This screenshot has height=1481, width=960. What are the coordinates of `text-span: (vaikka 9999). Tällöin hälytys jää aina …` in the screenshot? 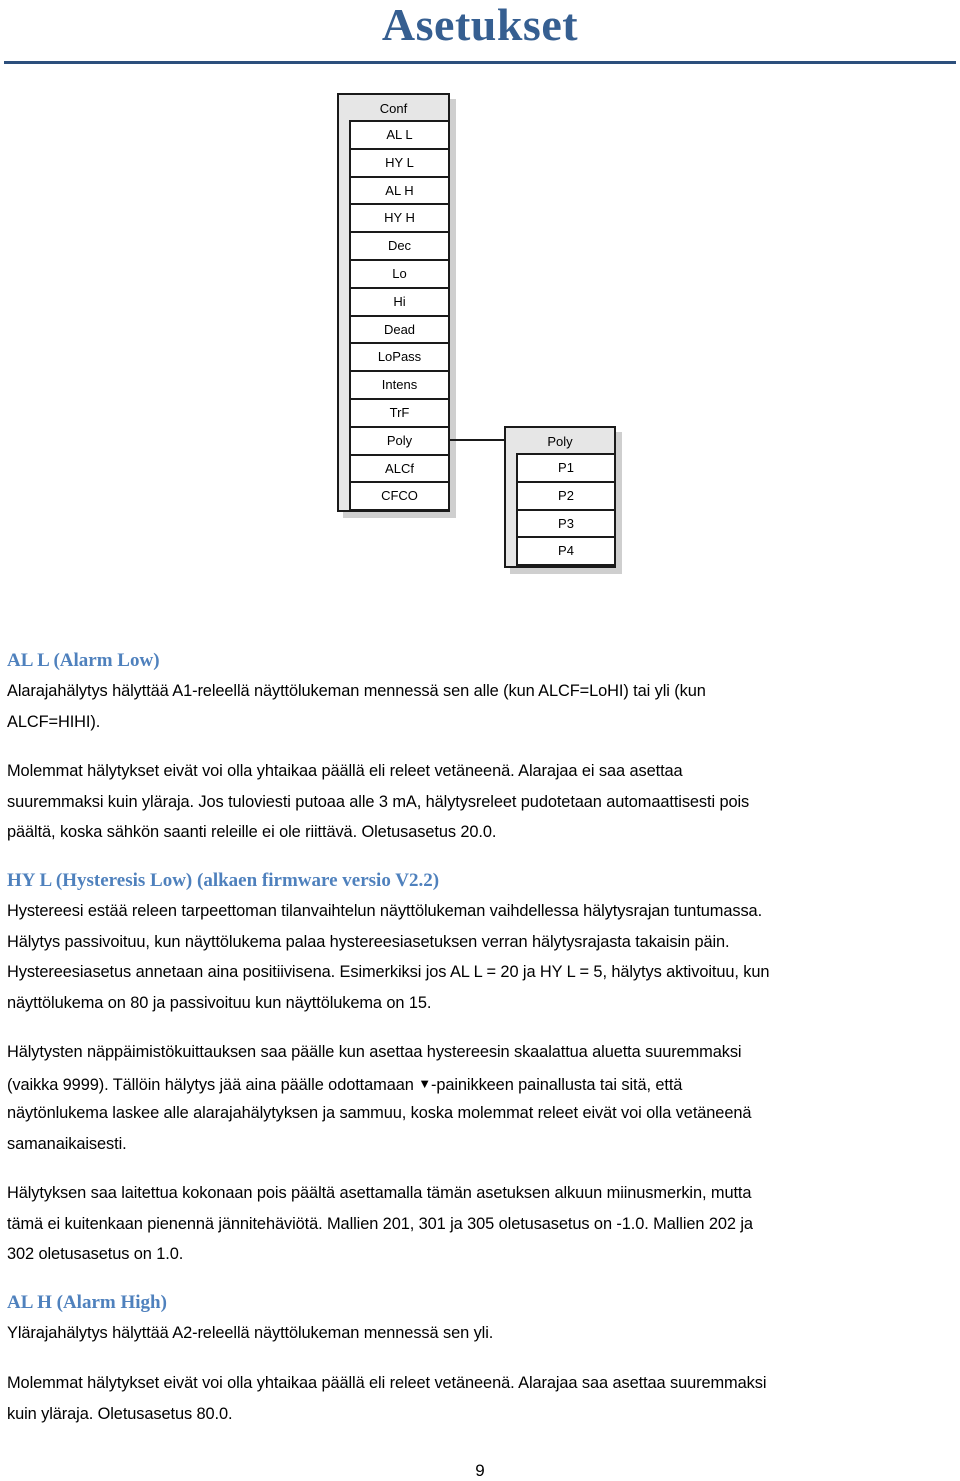 It's located at (213, 1085).